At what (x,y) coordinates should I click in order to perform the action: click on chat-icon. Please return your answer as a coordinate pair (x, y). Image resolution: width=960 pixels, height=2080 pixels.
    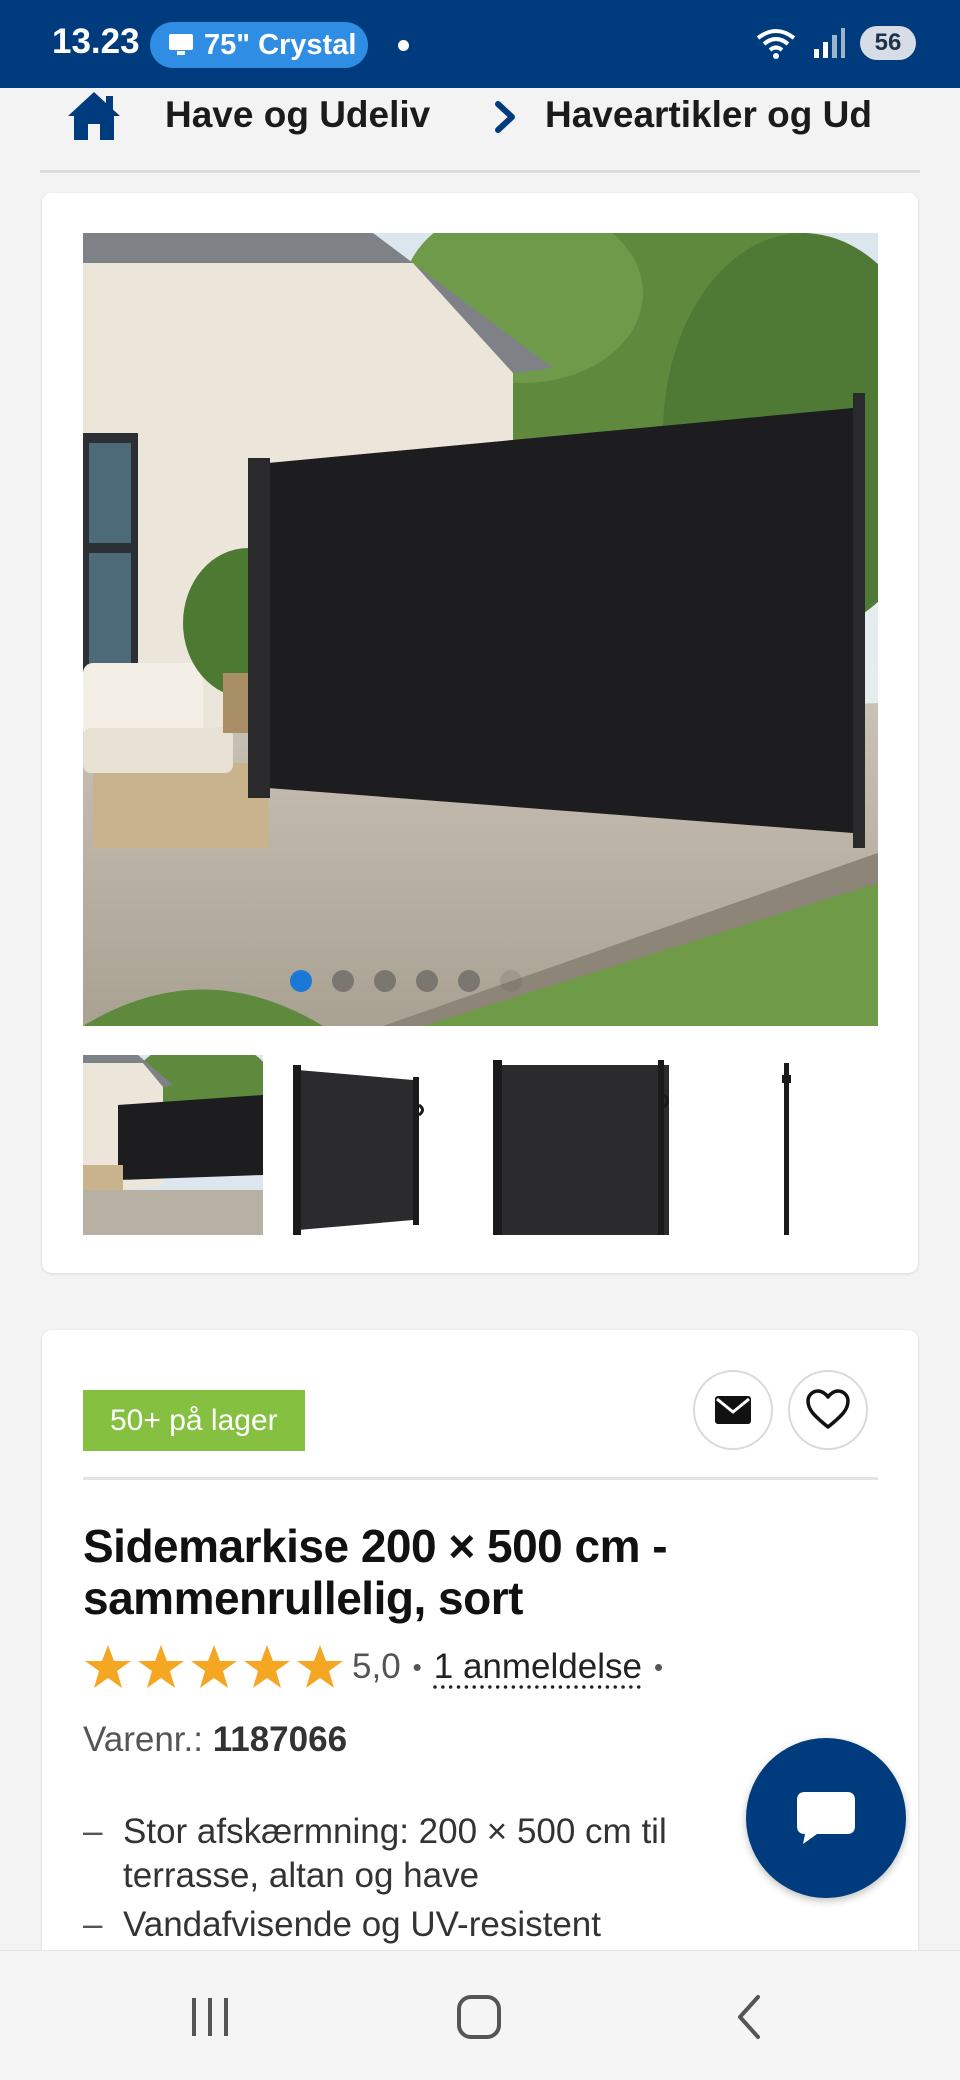
    Looking at the image, I should click on (826, 1818).